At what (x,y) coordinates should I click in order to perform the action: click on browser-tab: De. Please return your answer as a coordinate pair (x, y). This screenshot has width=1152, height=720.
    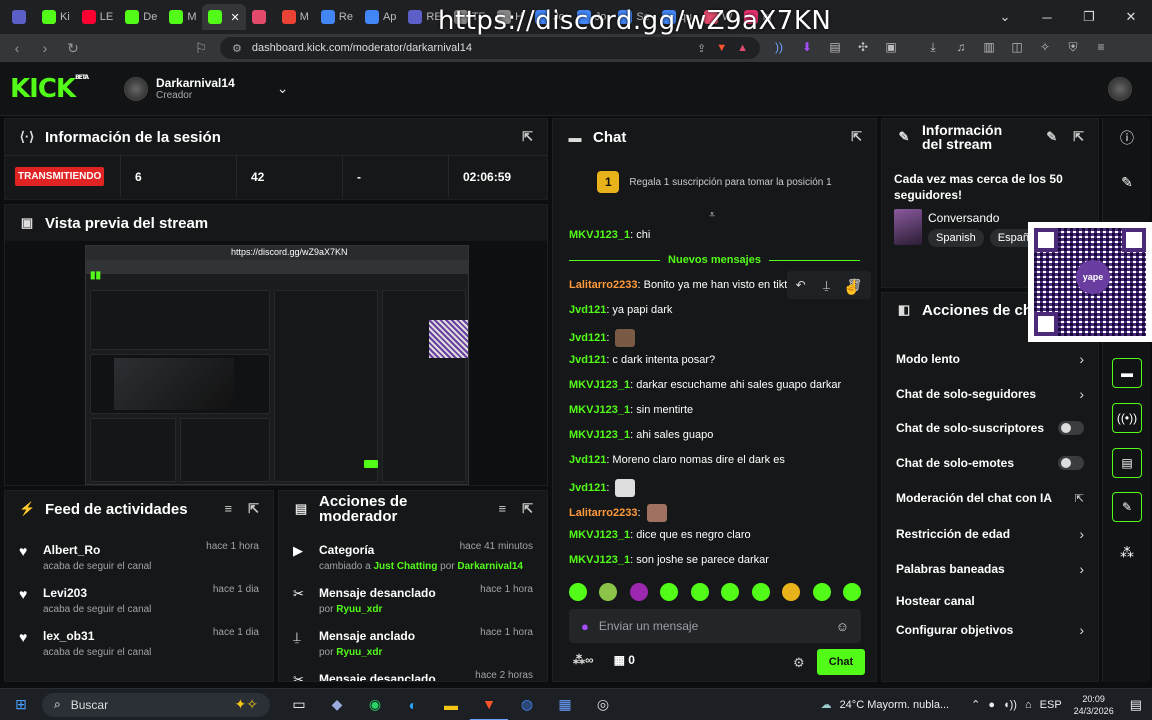
    Looking at the image, I should click on (141, 17).